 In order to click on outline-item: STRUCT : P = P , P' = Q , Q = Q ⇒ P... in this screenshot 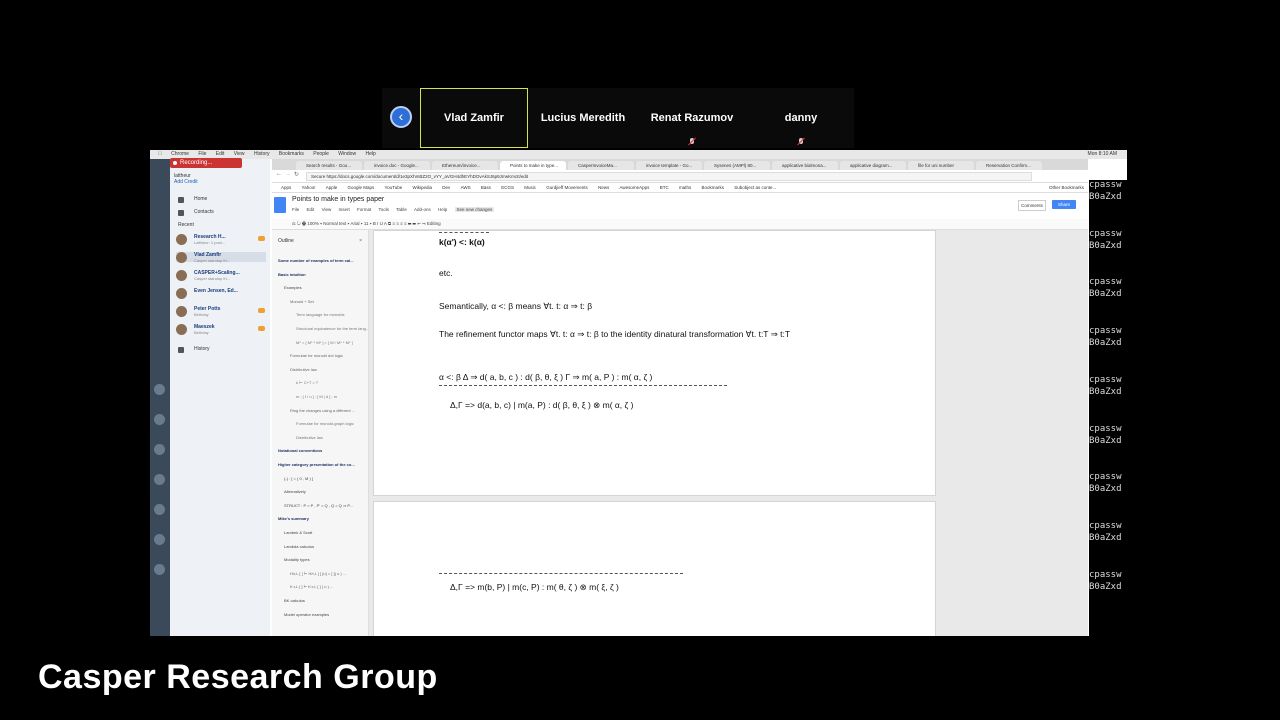, I will do `click(326, 505)`.